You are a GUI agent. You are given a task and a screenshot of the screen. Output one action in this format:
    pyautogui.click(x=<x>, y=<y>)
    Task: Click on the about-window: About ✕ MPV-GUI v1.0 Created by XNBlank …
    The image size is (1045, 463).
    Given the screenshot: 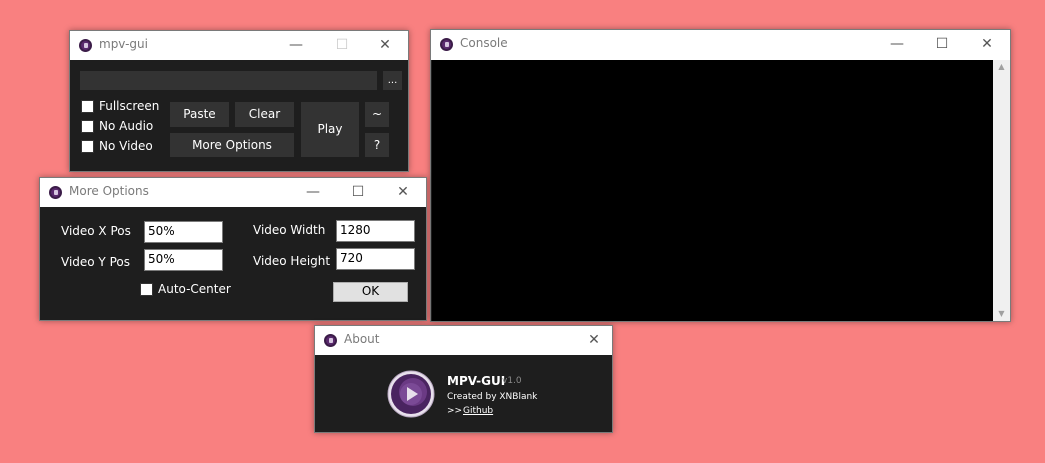 What is the action you would take?
    pyautogui.click(x=463, y=379)
    